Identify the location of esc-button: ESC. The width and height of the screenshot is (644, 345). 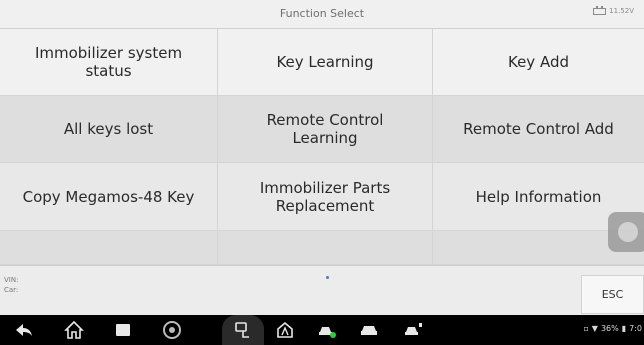
(612, 294).